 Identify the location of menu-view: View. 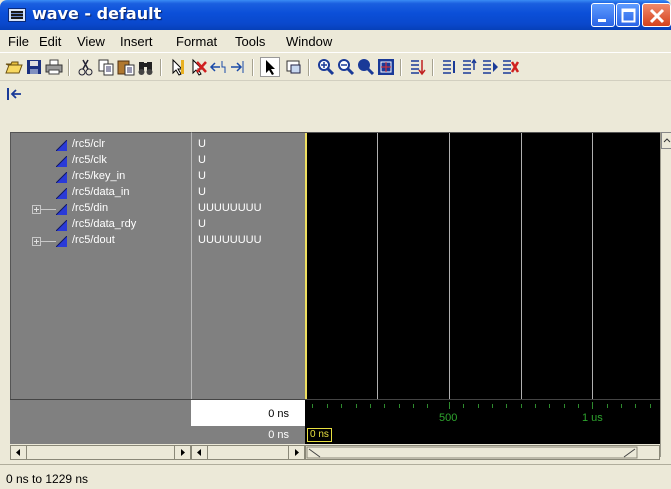
(91, 41).